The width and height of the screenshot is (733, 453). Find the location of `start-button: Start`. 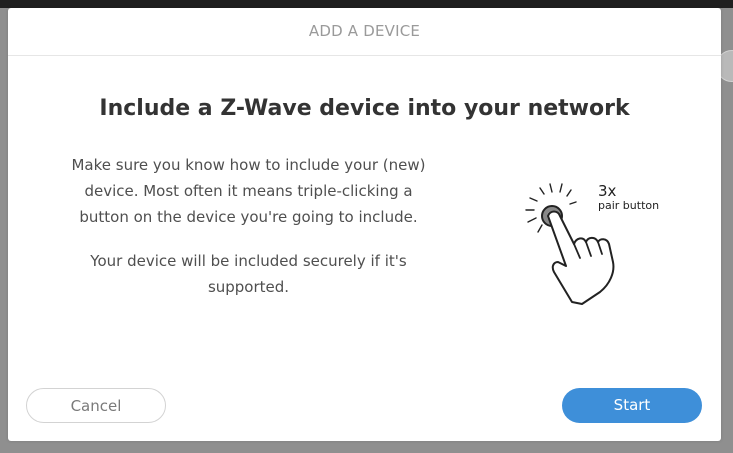

start-button: Start is located at coordinates (632, 405).